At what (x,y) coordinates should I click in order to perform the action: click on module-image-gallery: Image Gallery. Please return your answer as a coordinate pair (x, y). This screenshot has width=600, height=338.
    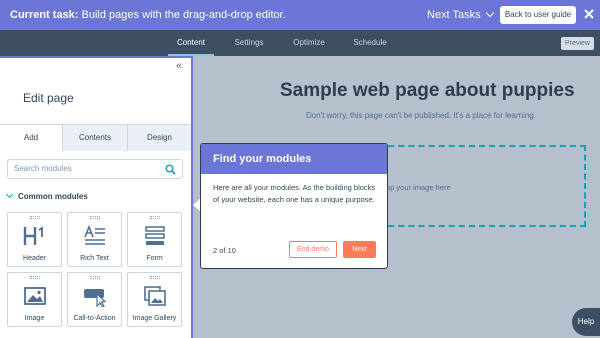
    Looking at the image, I should click on (154, 299).